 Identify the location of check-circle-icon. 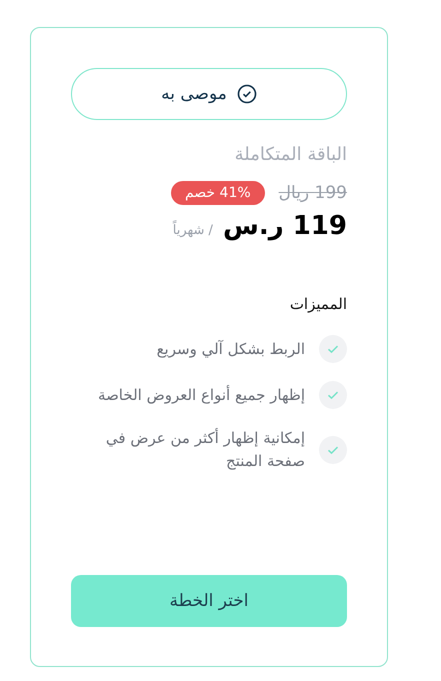
(246, 94).